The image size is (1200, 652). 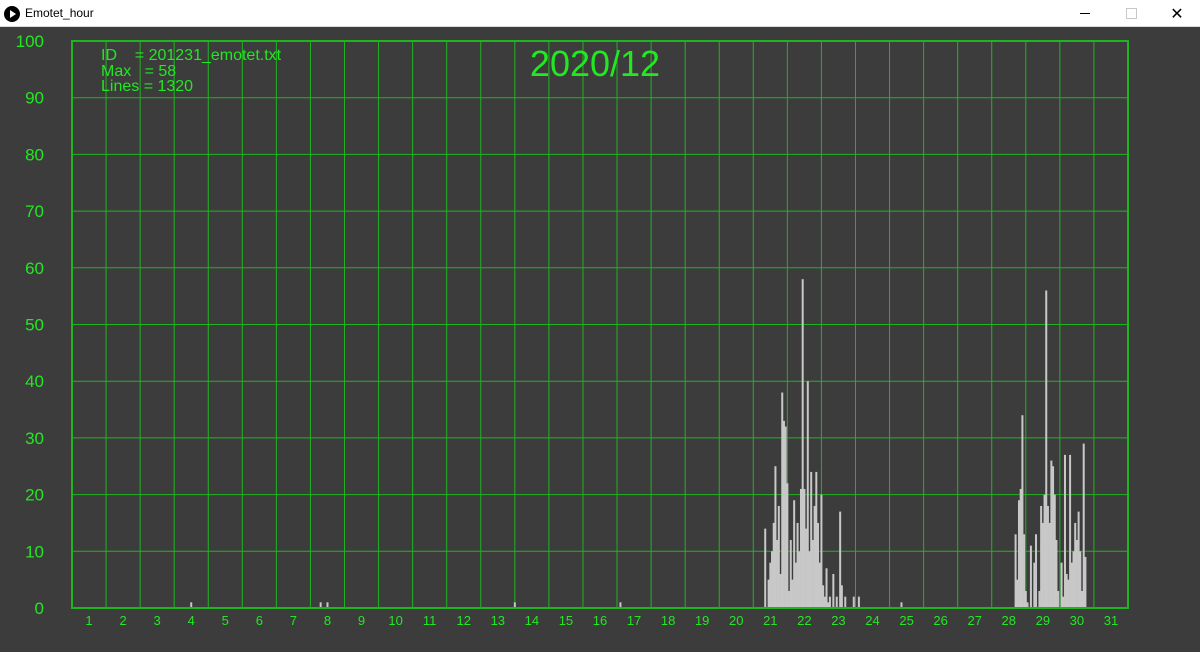 I want to click on y-tick-label: 0, so click(x=39, y=608).